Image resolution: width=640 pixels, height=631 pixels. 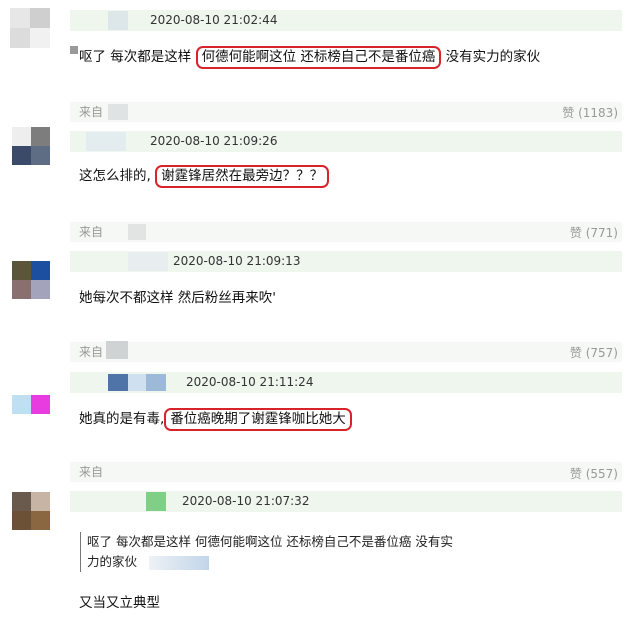 I want to click on timestamp: 2020-08-10 21:07:32, so click(x=246, y=501).